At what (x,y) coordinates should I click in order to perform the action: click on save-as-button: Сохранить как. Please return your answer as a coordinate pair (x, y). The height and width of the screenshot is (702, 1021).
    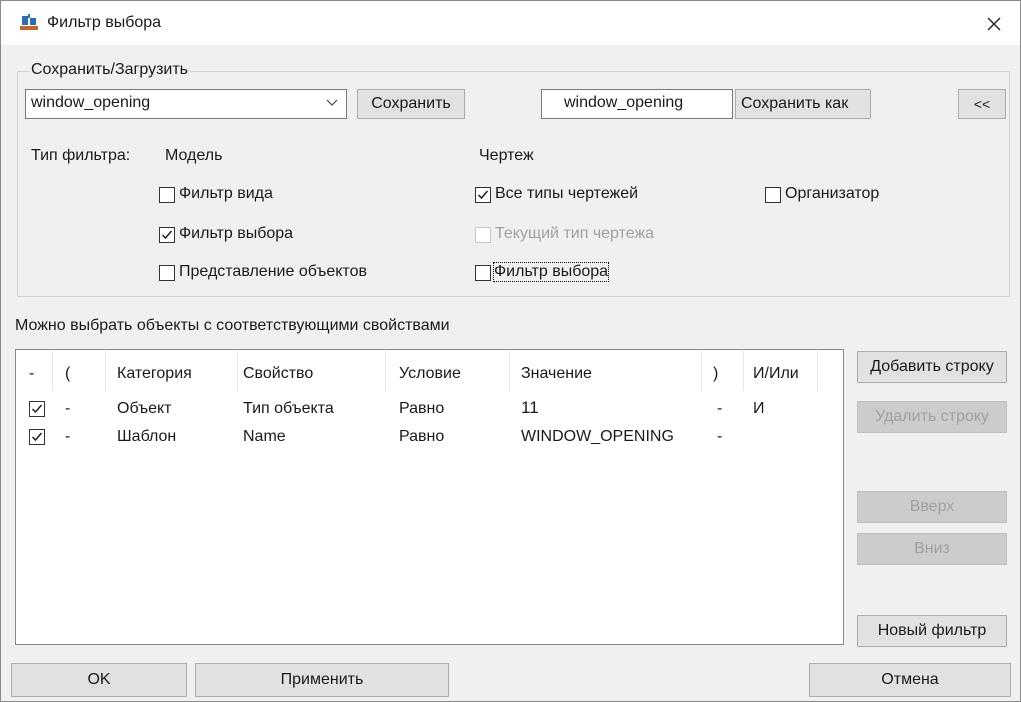
    Looking at the image, I should click on (803, 104).